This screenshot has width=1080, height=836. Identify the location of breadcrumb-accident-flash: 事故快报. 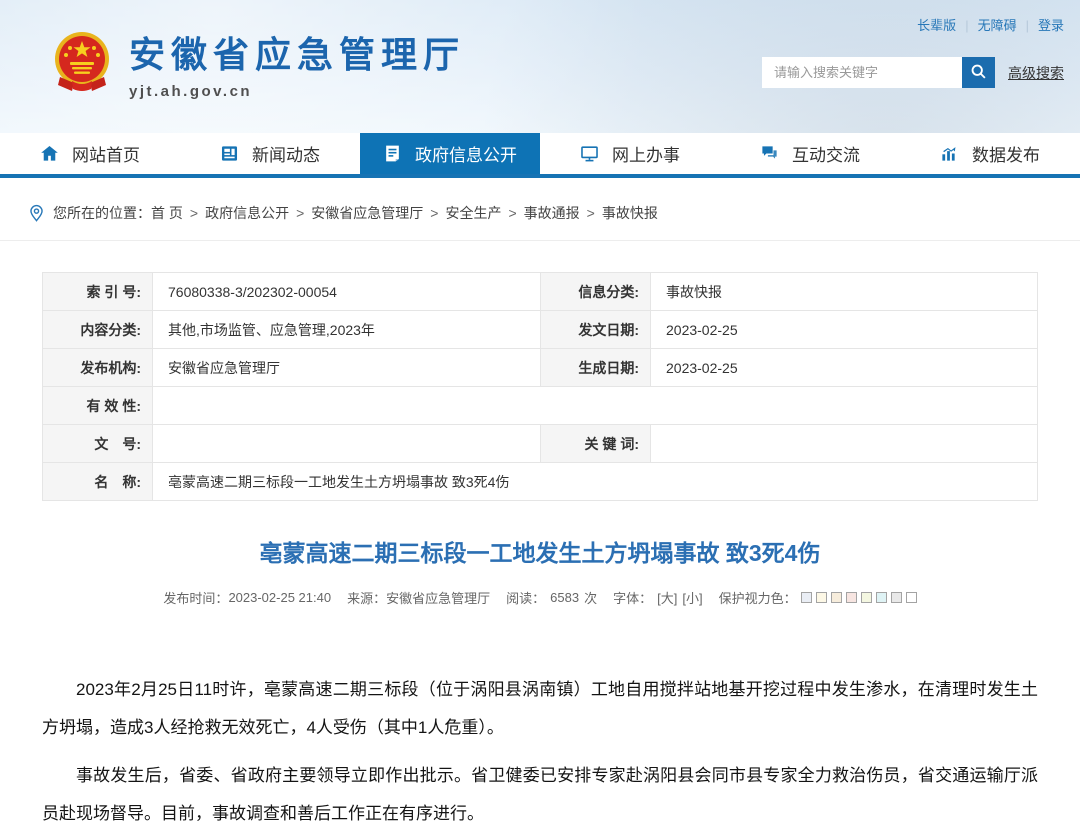
(630, 213).